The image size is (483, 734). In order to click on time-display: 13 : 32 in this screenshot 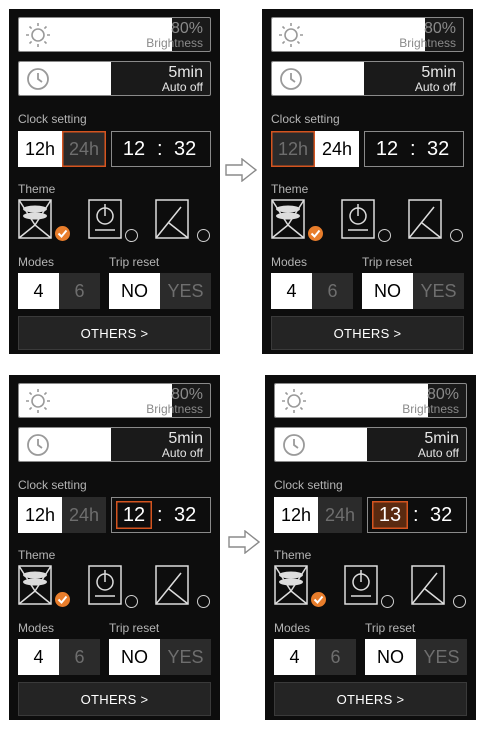, I will do `click(417, 515)`.